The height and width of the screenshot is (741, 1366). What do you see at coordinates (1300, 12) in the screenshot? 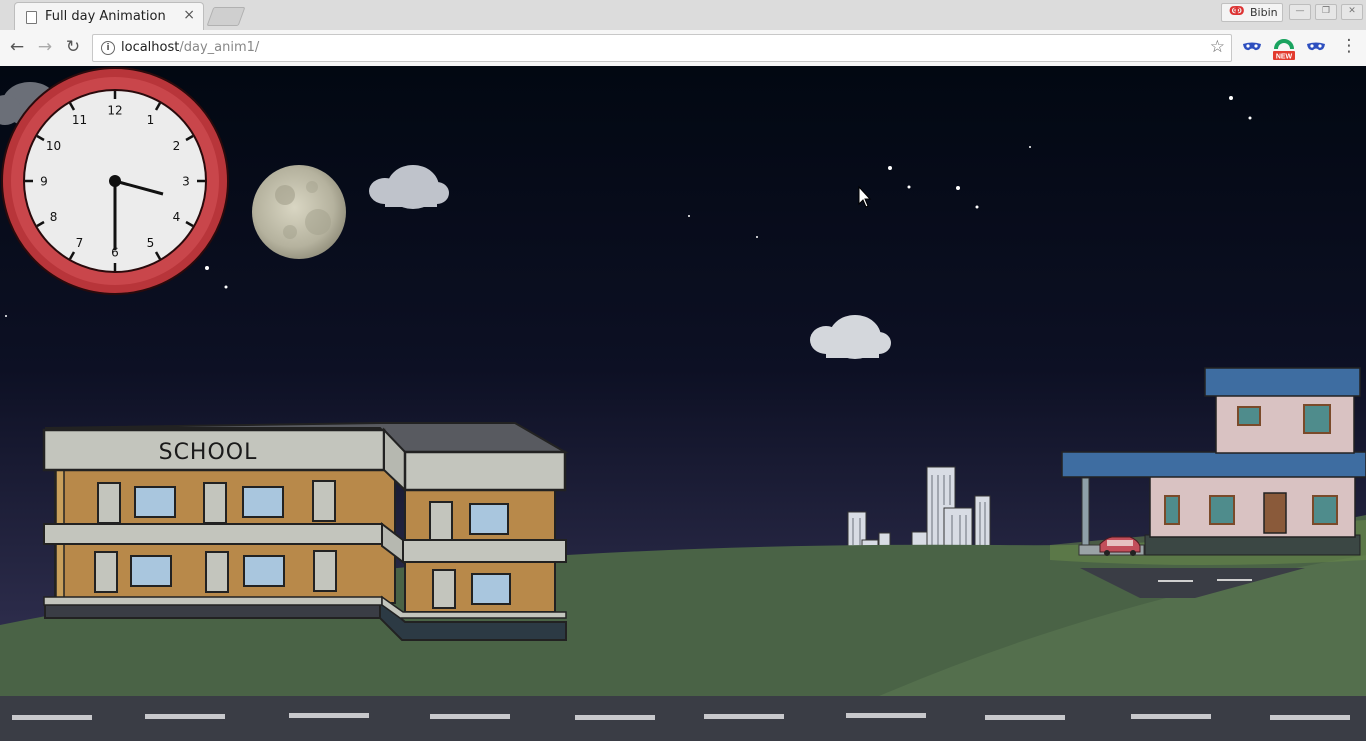
I see `minimize-window-button: —` at bounding box center [1300, 12].